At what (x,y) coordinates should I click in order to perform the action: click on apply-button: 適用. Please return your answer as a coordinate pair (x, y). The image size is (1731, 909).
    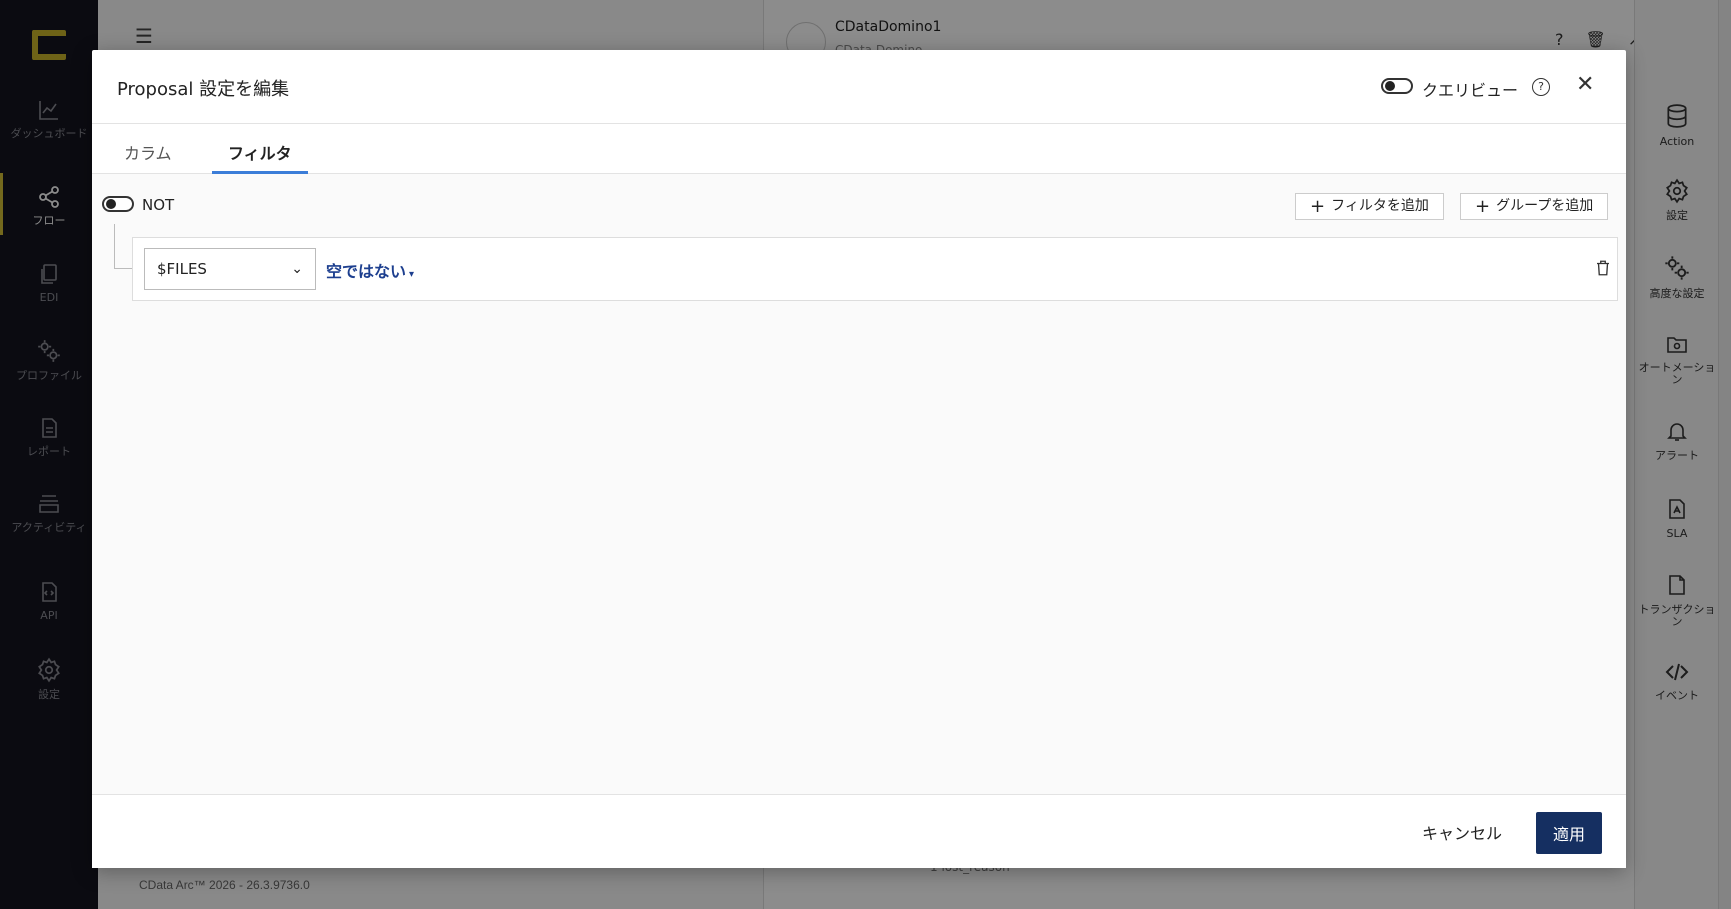
    Looking at the image, I should click on (1569, 833).